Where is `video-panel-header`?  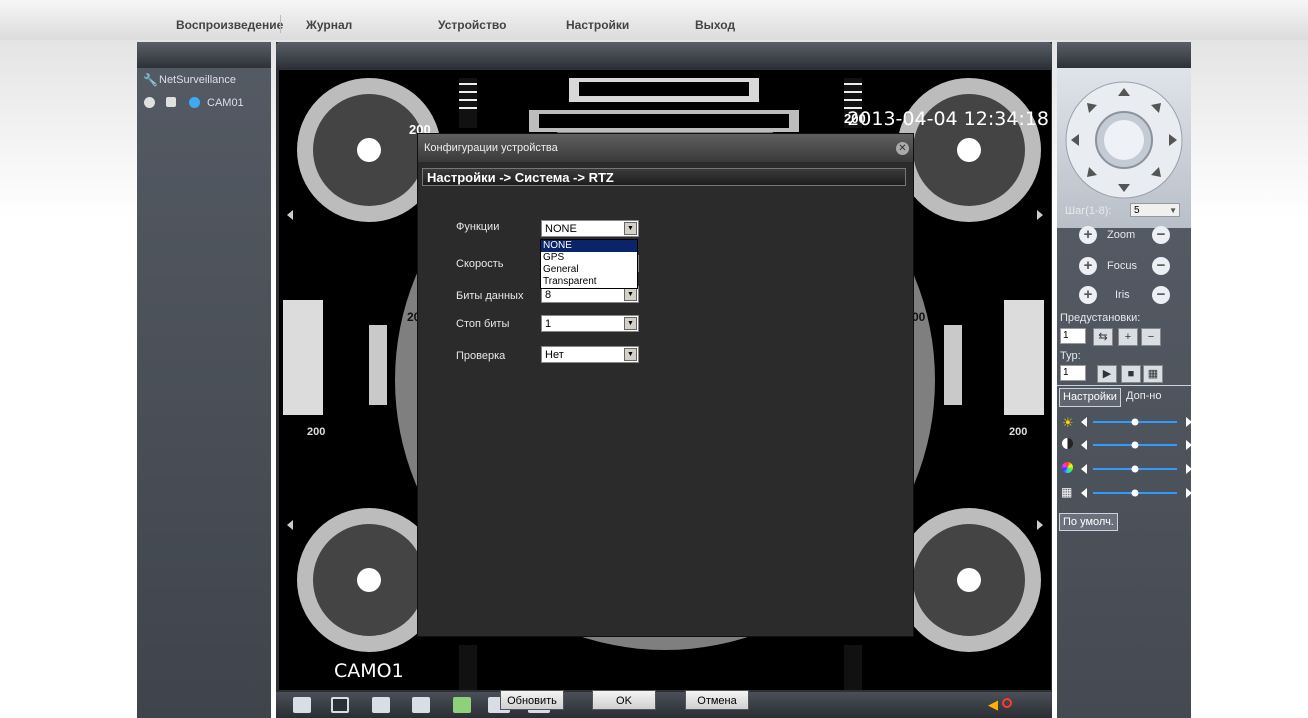
video-panel-header is located at coordinates (664, 55).